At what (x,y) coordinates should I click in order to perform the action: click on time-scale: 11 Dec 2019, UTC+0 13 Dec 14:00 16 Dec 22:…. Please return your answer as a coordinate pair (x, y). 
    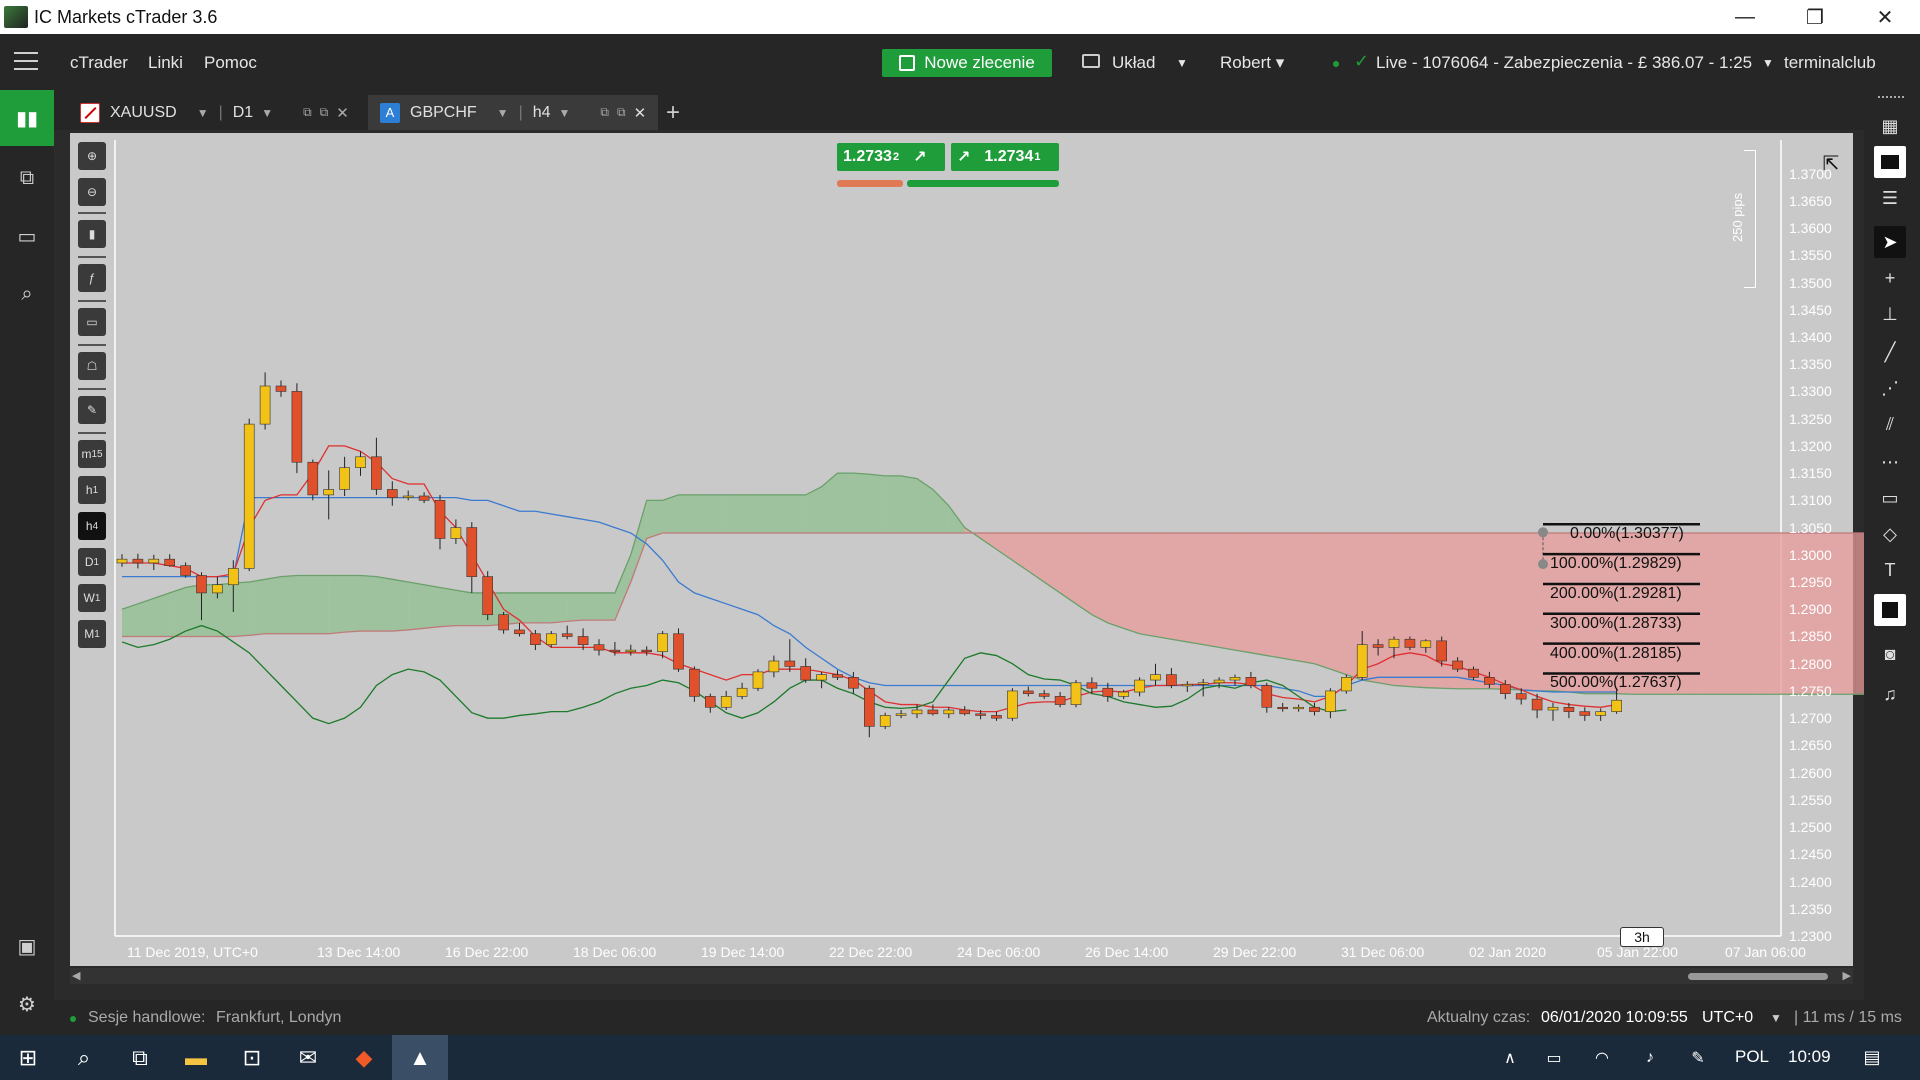
    Looking at the image, I should click on (960, 953).